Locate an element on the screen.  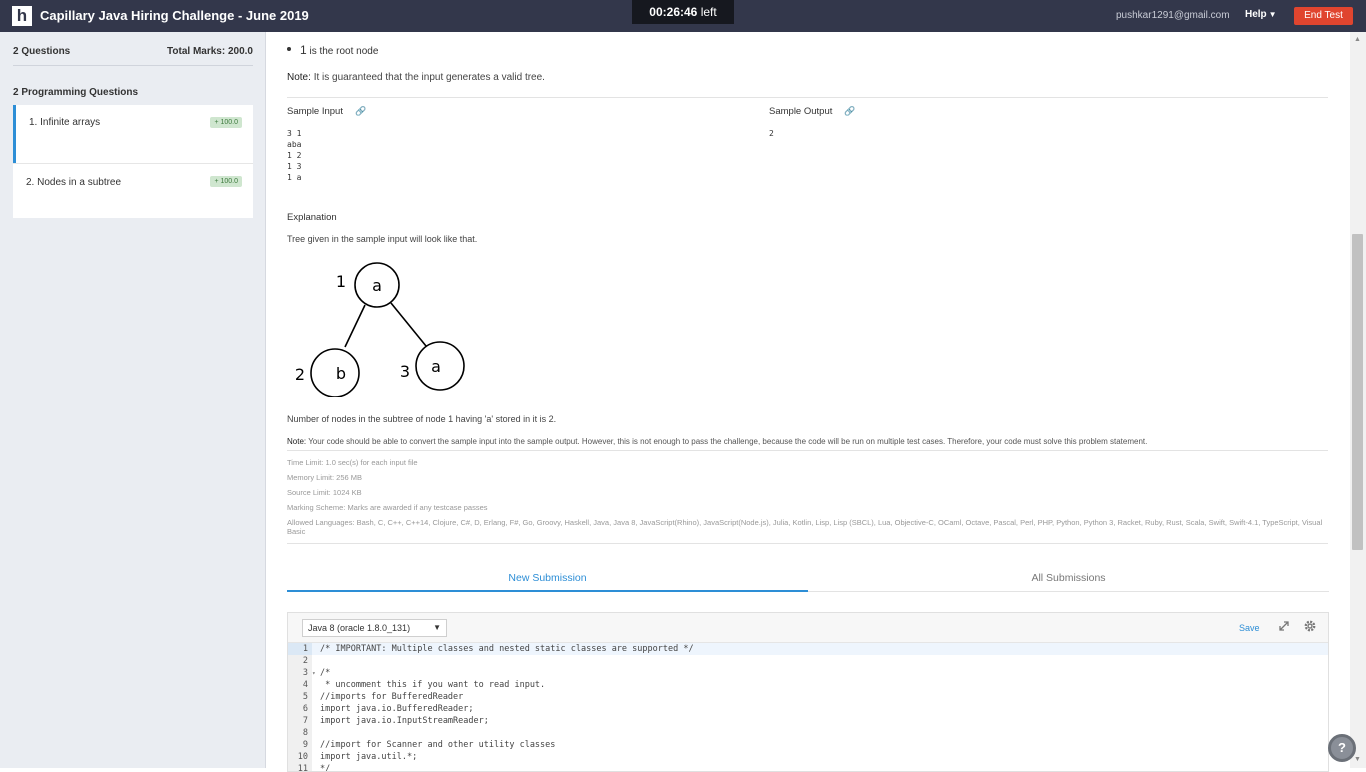
bullet-icon is located at coordinates (289, 49).